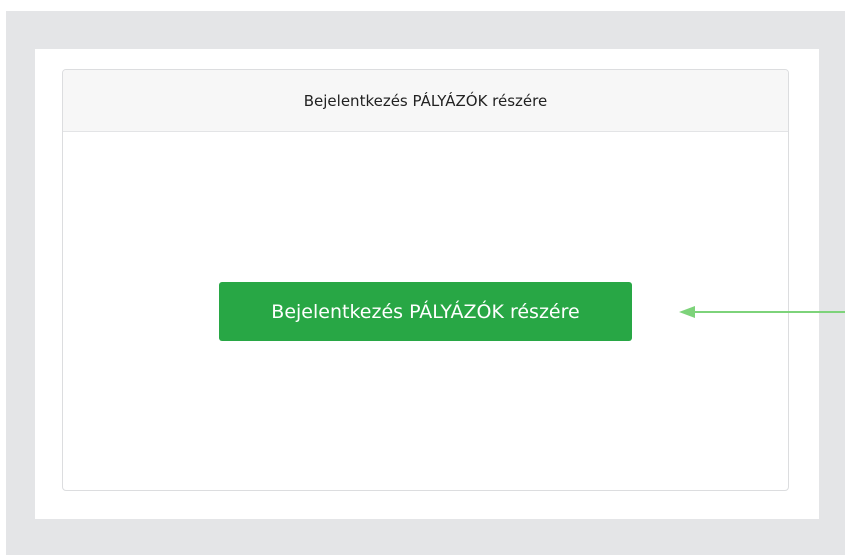 This screenshot has width=845, height=555. I want to click on login-card-title: Bejelentkezés PÁLYÁZÓK részére, so click(425, 100).